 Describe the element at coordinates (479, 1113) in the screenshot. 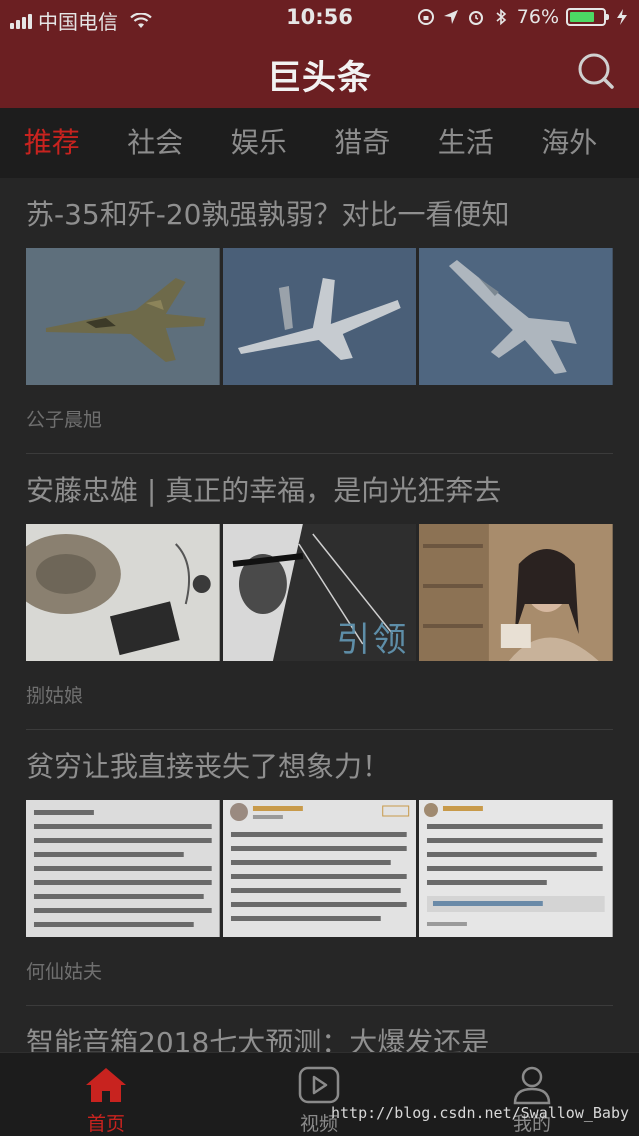

I see `watermark-text: http://blog.csdn.net/Swallow_Baby` at that location.